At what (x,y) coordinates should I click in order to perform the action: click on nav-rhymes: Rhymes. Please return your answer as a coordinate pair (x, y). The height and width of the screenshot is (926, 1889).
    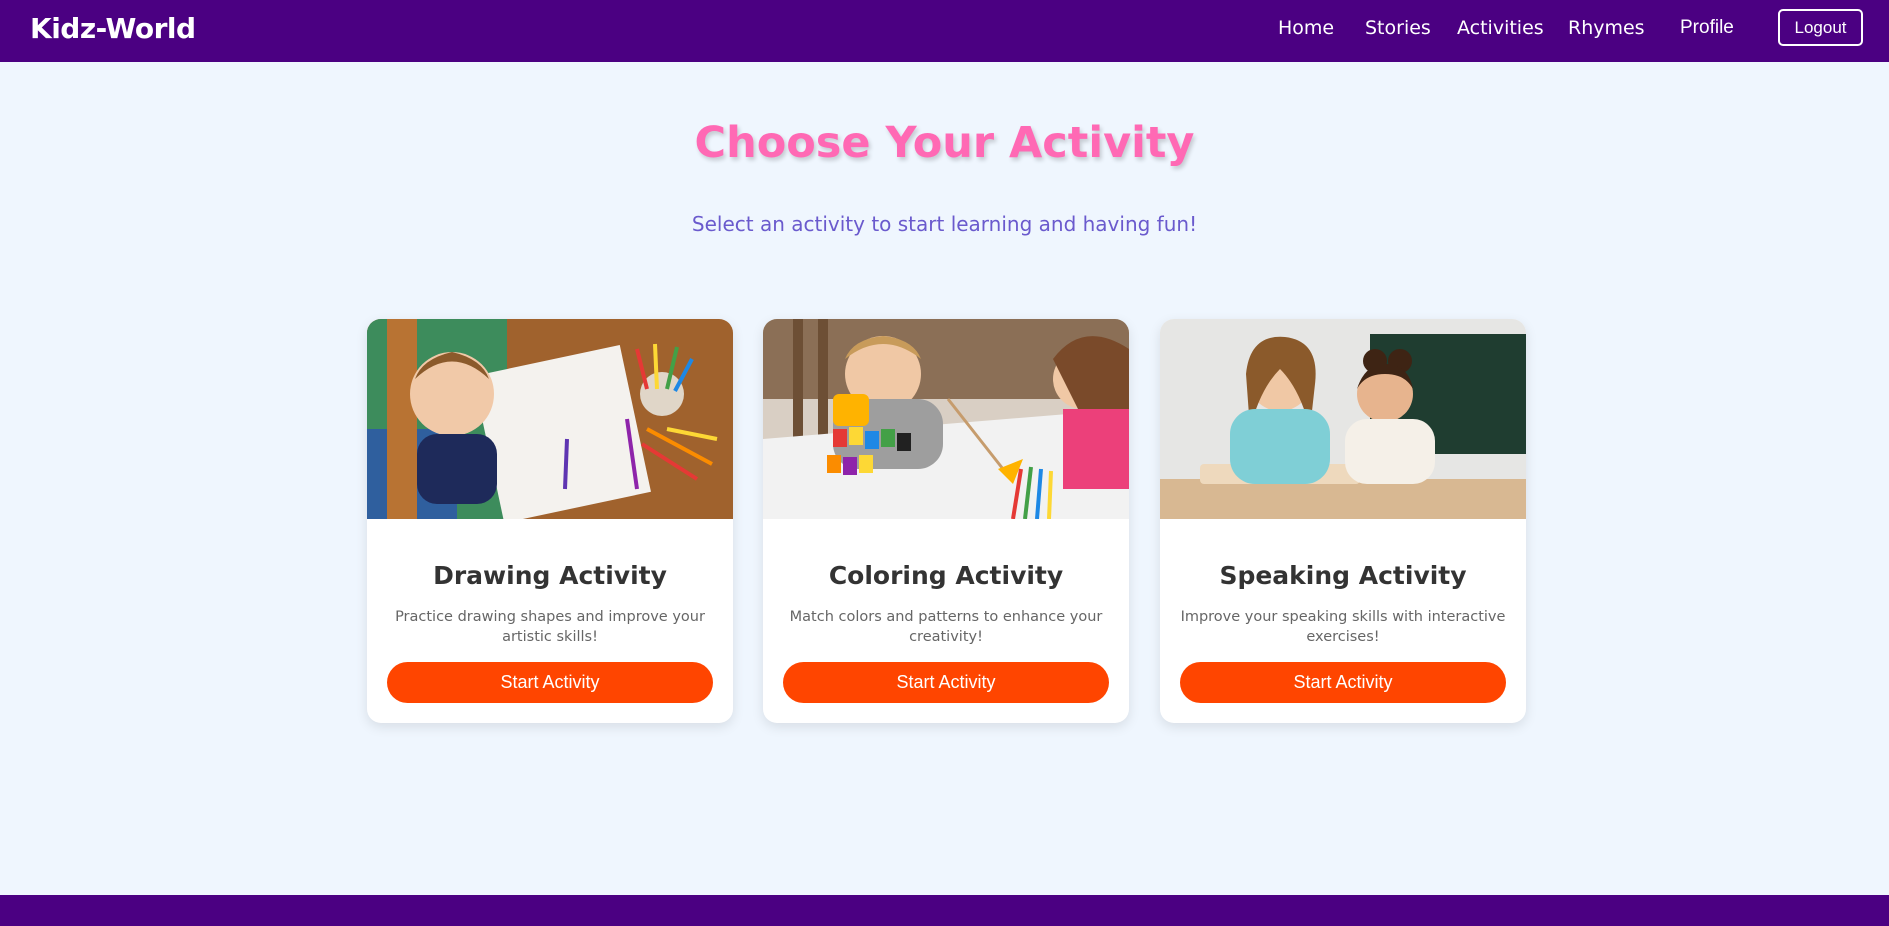
    Looking at the image, I should click on (1606, 28).